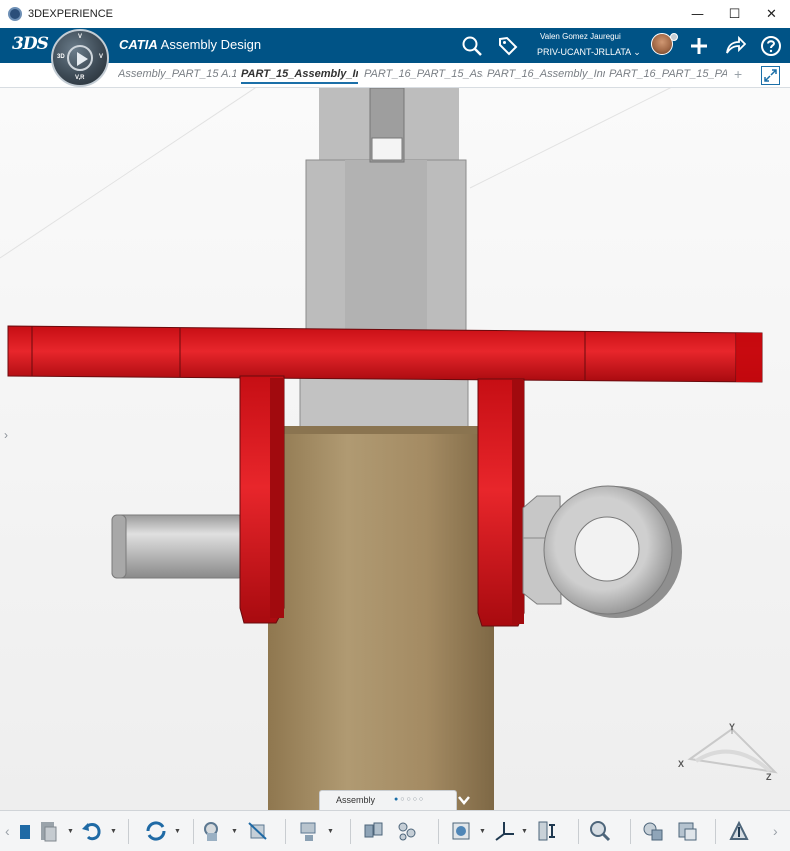 The image size is (790, 851). Describe the element at coordinates (15, 14) in the screenshot. I see `app-logo-icon` at that location.